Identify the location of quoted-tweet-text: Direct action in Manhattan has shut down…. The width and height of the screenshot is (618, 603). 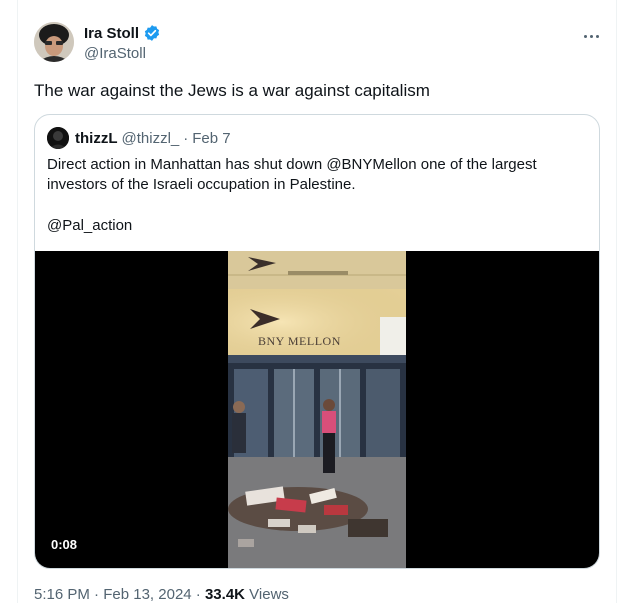
(317, 175).